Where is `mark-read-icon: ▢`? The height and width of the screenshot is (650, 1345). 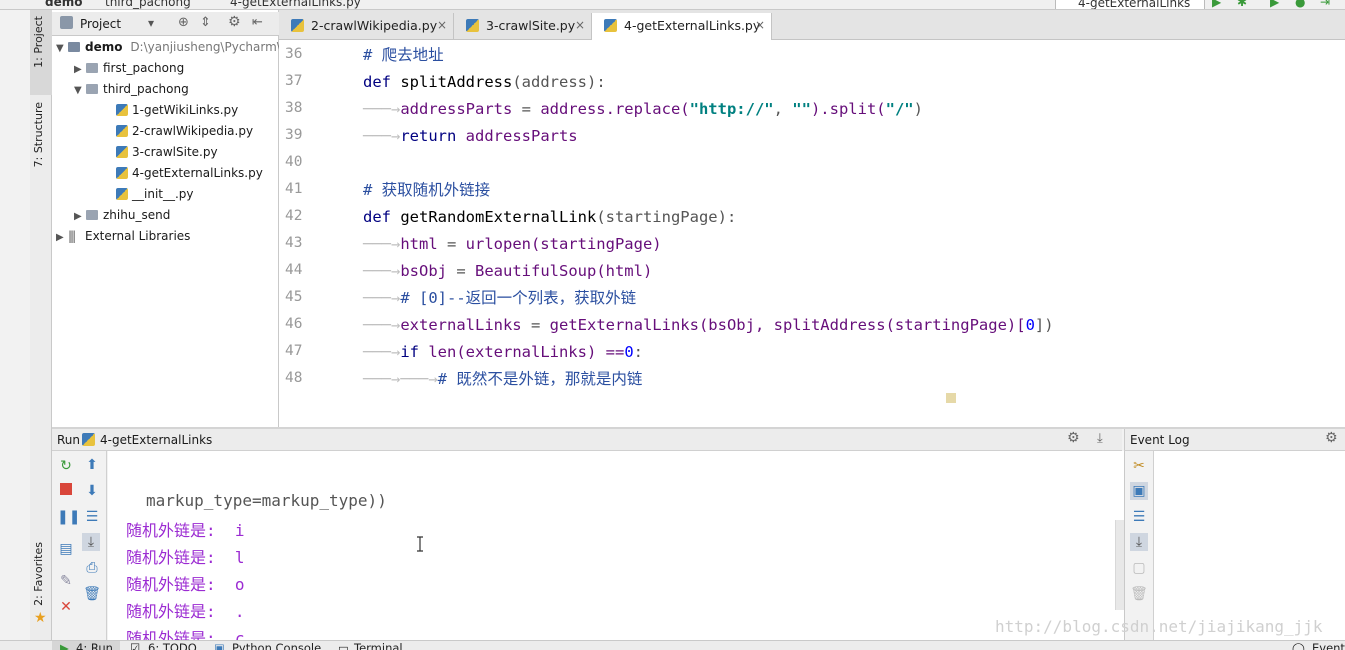 mark-read-icon: ▢ is located at coordinates (1139, 568).